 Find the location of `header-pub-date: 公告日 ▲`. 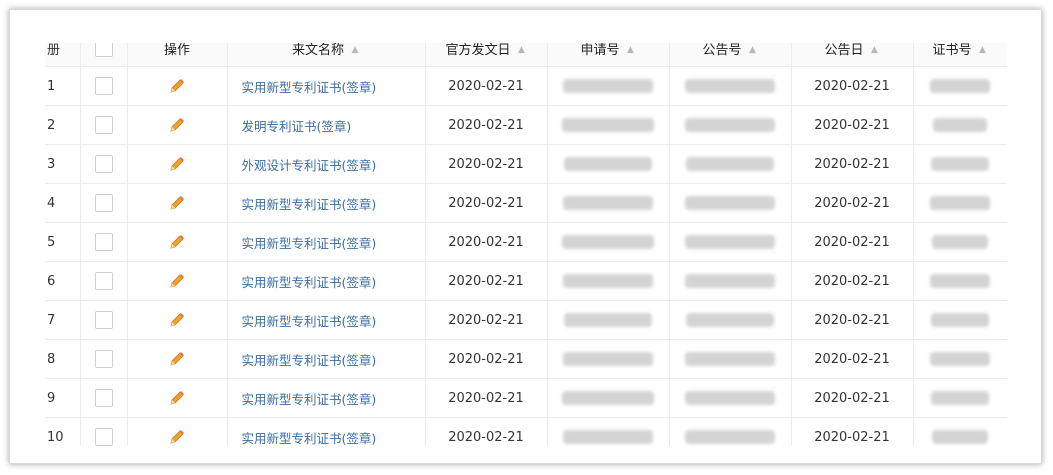

header-pub-date: 公告日 ▲ is located at coordinates (852, 55).